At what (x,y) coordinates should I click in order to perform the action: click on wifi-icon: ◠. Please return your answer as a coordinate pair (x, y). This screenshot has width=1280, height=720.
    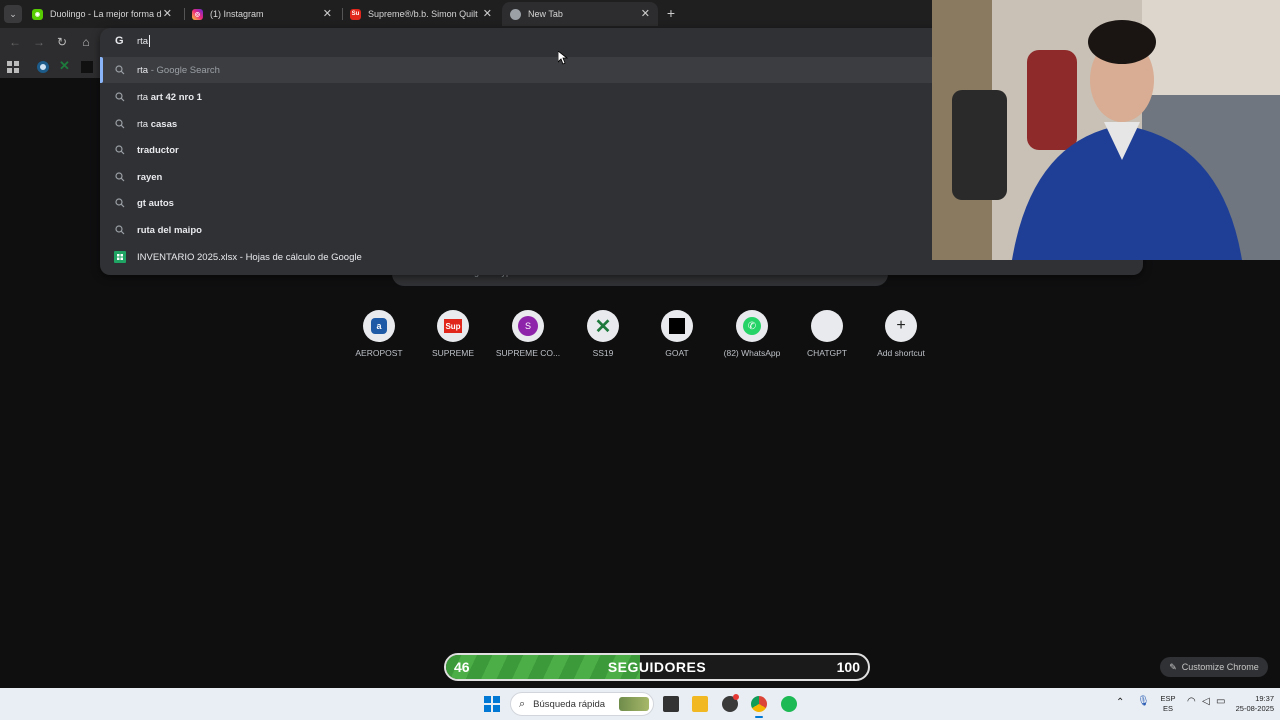
    Looking at the image, I should click on (1191, 702).